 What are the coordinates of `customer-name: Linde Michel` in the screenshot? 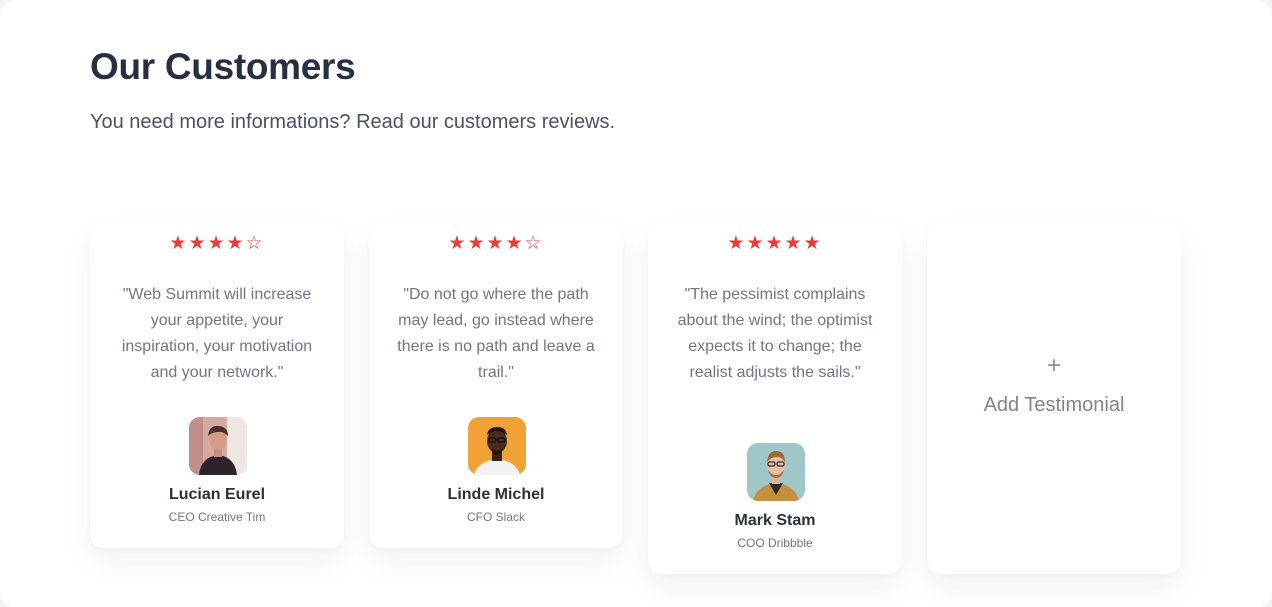 It's located at (496, 494).